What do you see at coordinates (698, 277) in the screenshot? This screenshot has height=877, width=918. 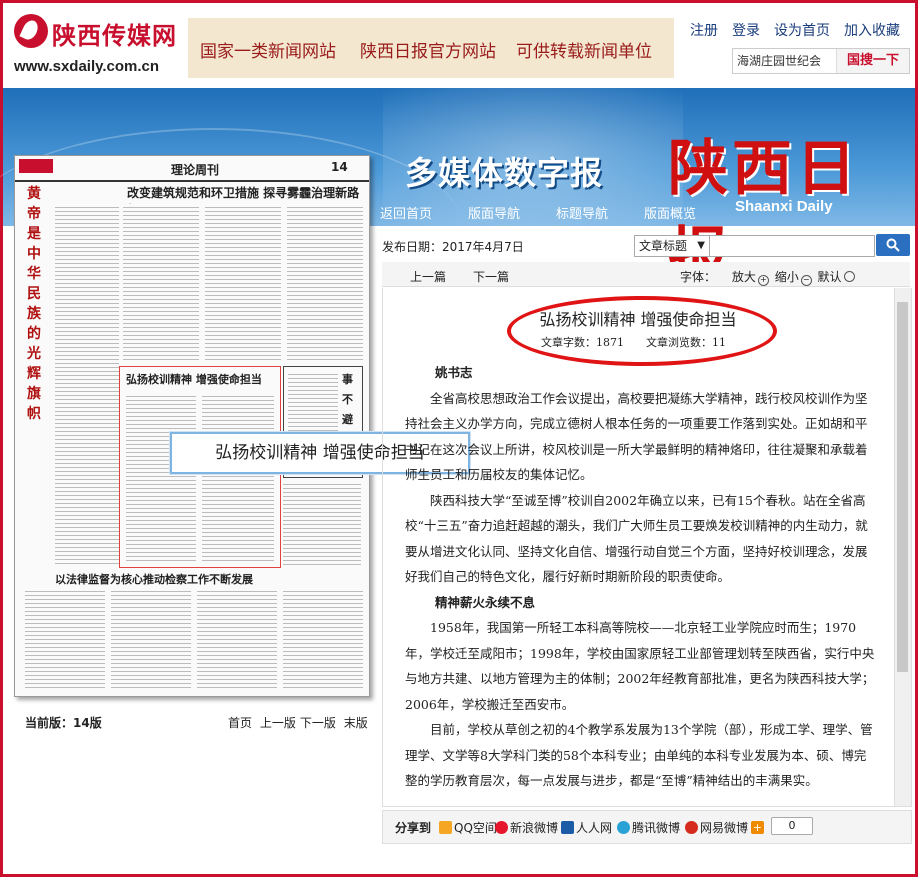 I see `font-size-label: 字体：` at bounding box center [698, 277].